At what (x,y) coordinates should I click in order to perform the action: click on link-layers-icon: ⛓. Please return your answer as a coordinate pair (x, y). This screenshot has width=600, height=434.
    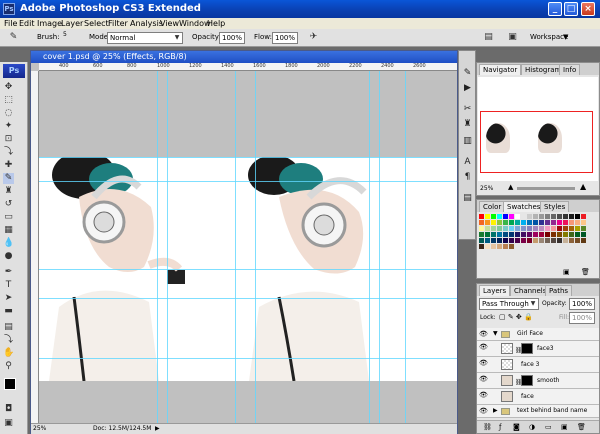
    Looking at the image, I should click on (487, 427).